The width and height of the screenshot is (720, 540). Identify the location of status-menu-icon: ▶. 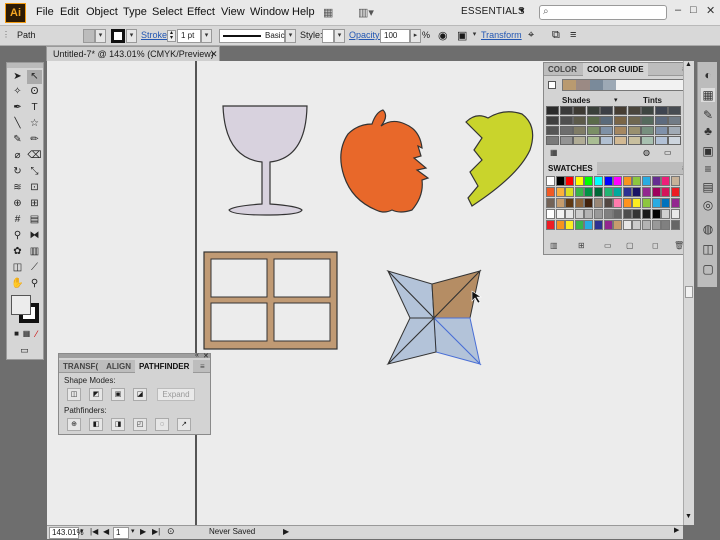
(286, 531).